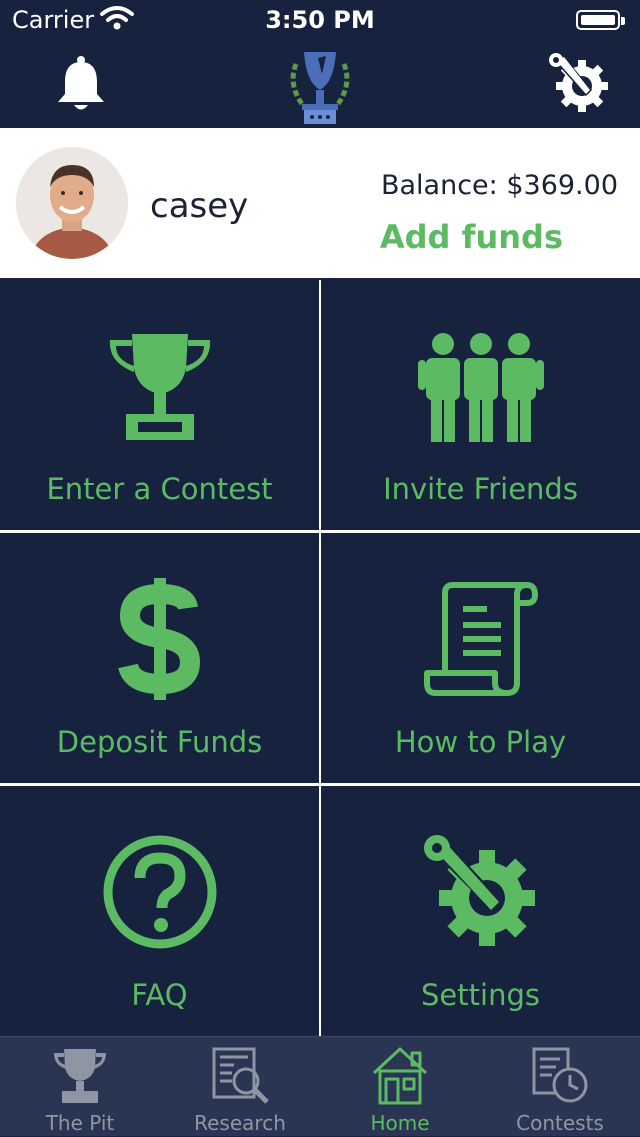 The image size is (640, 1137). I want to click on contests-icon, so click(560, 1075).